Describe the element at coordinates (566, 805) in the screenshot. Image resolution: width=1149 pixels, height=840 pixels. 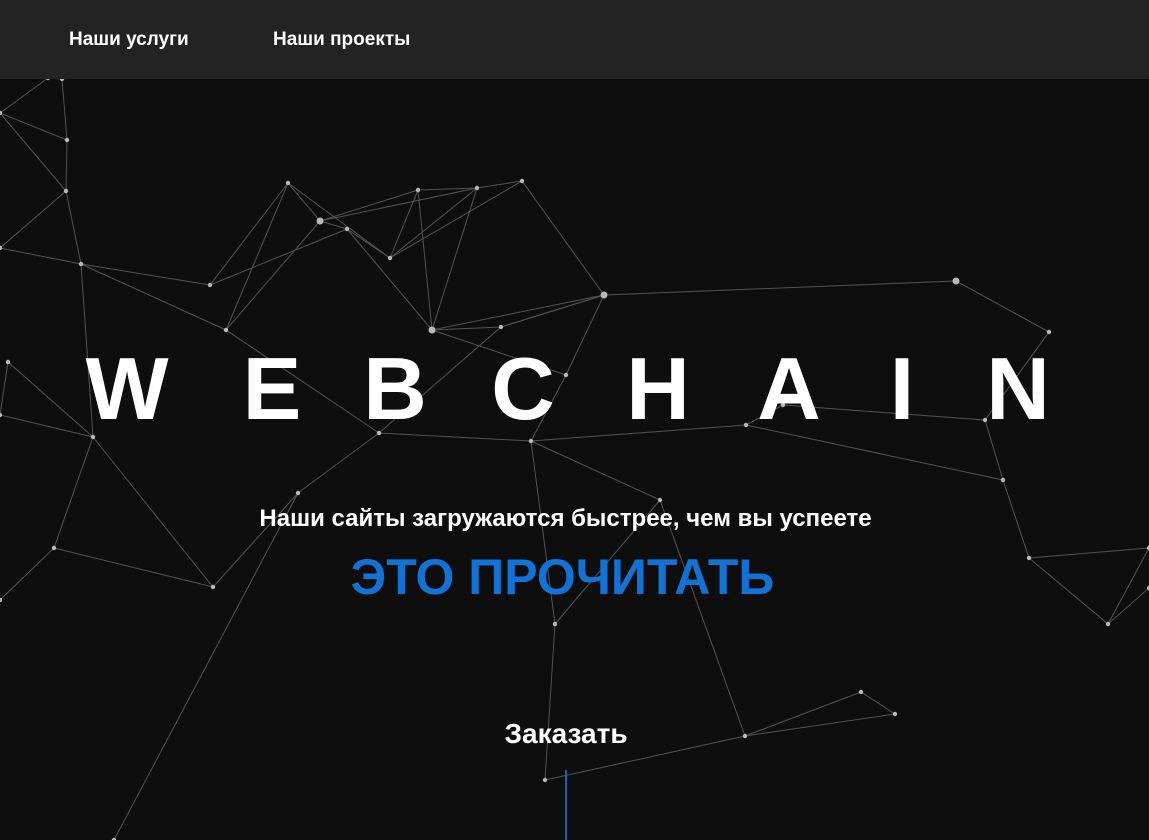
I see `scroll-indicator-line` at that location.